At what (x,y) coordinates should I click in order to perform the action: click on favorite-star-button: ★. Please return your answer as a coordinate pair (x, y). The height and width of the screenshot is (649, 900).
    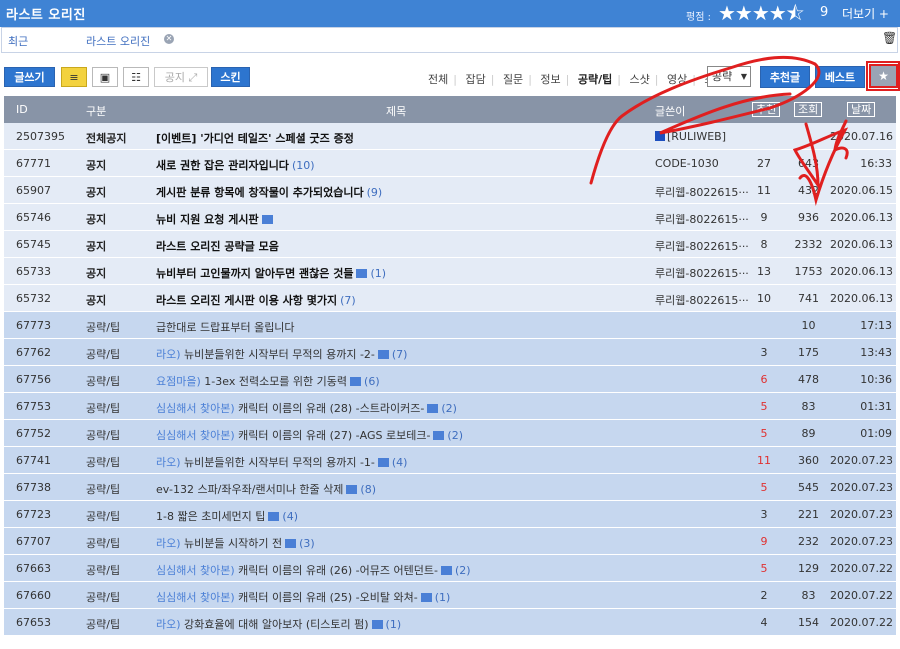
    Looking at the image, I should click on (883, 76).